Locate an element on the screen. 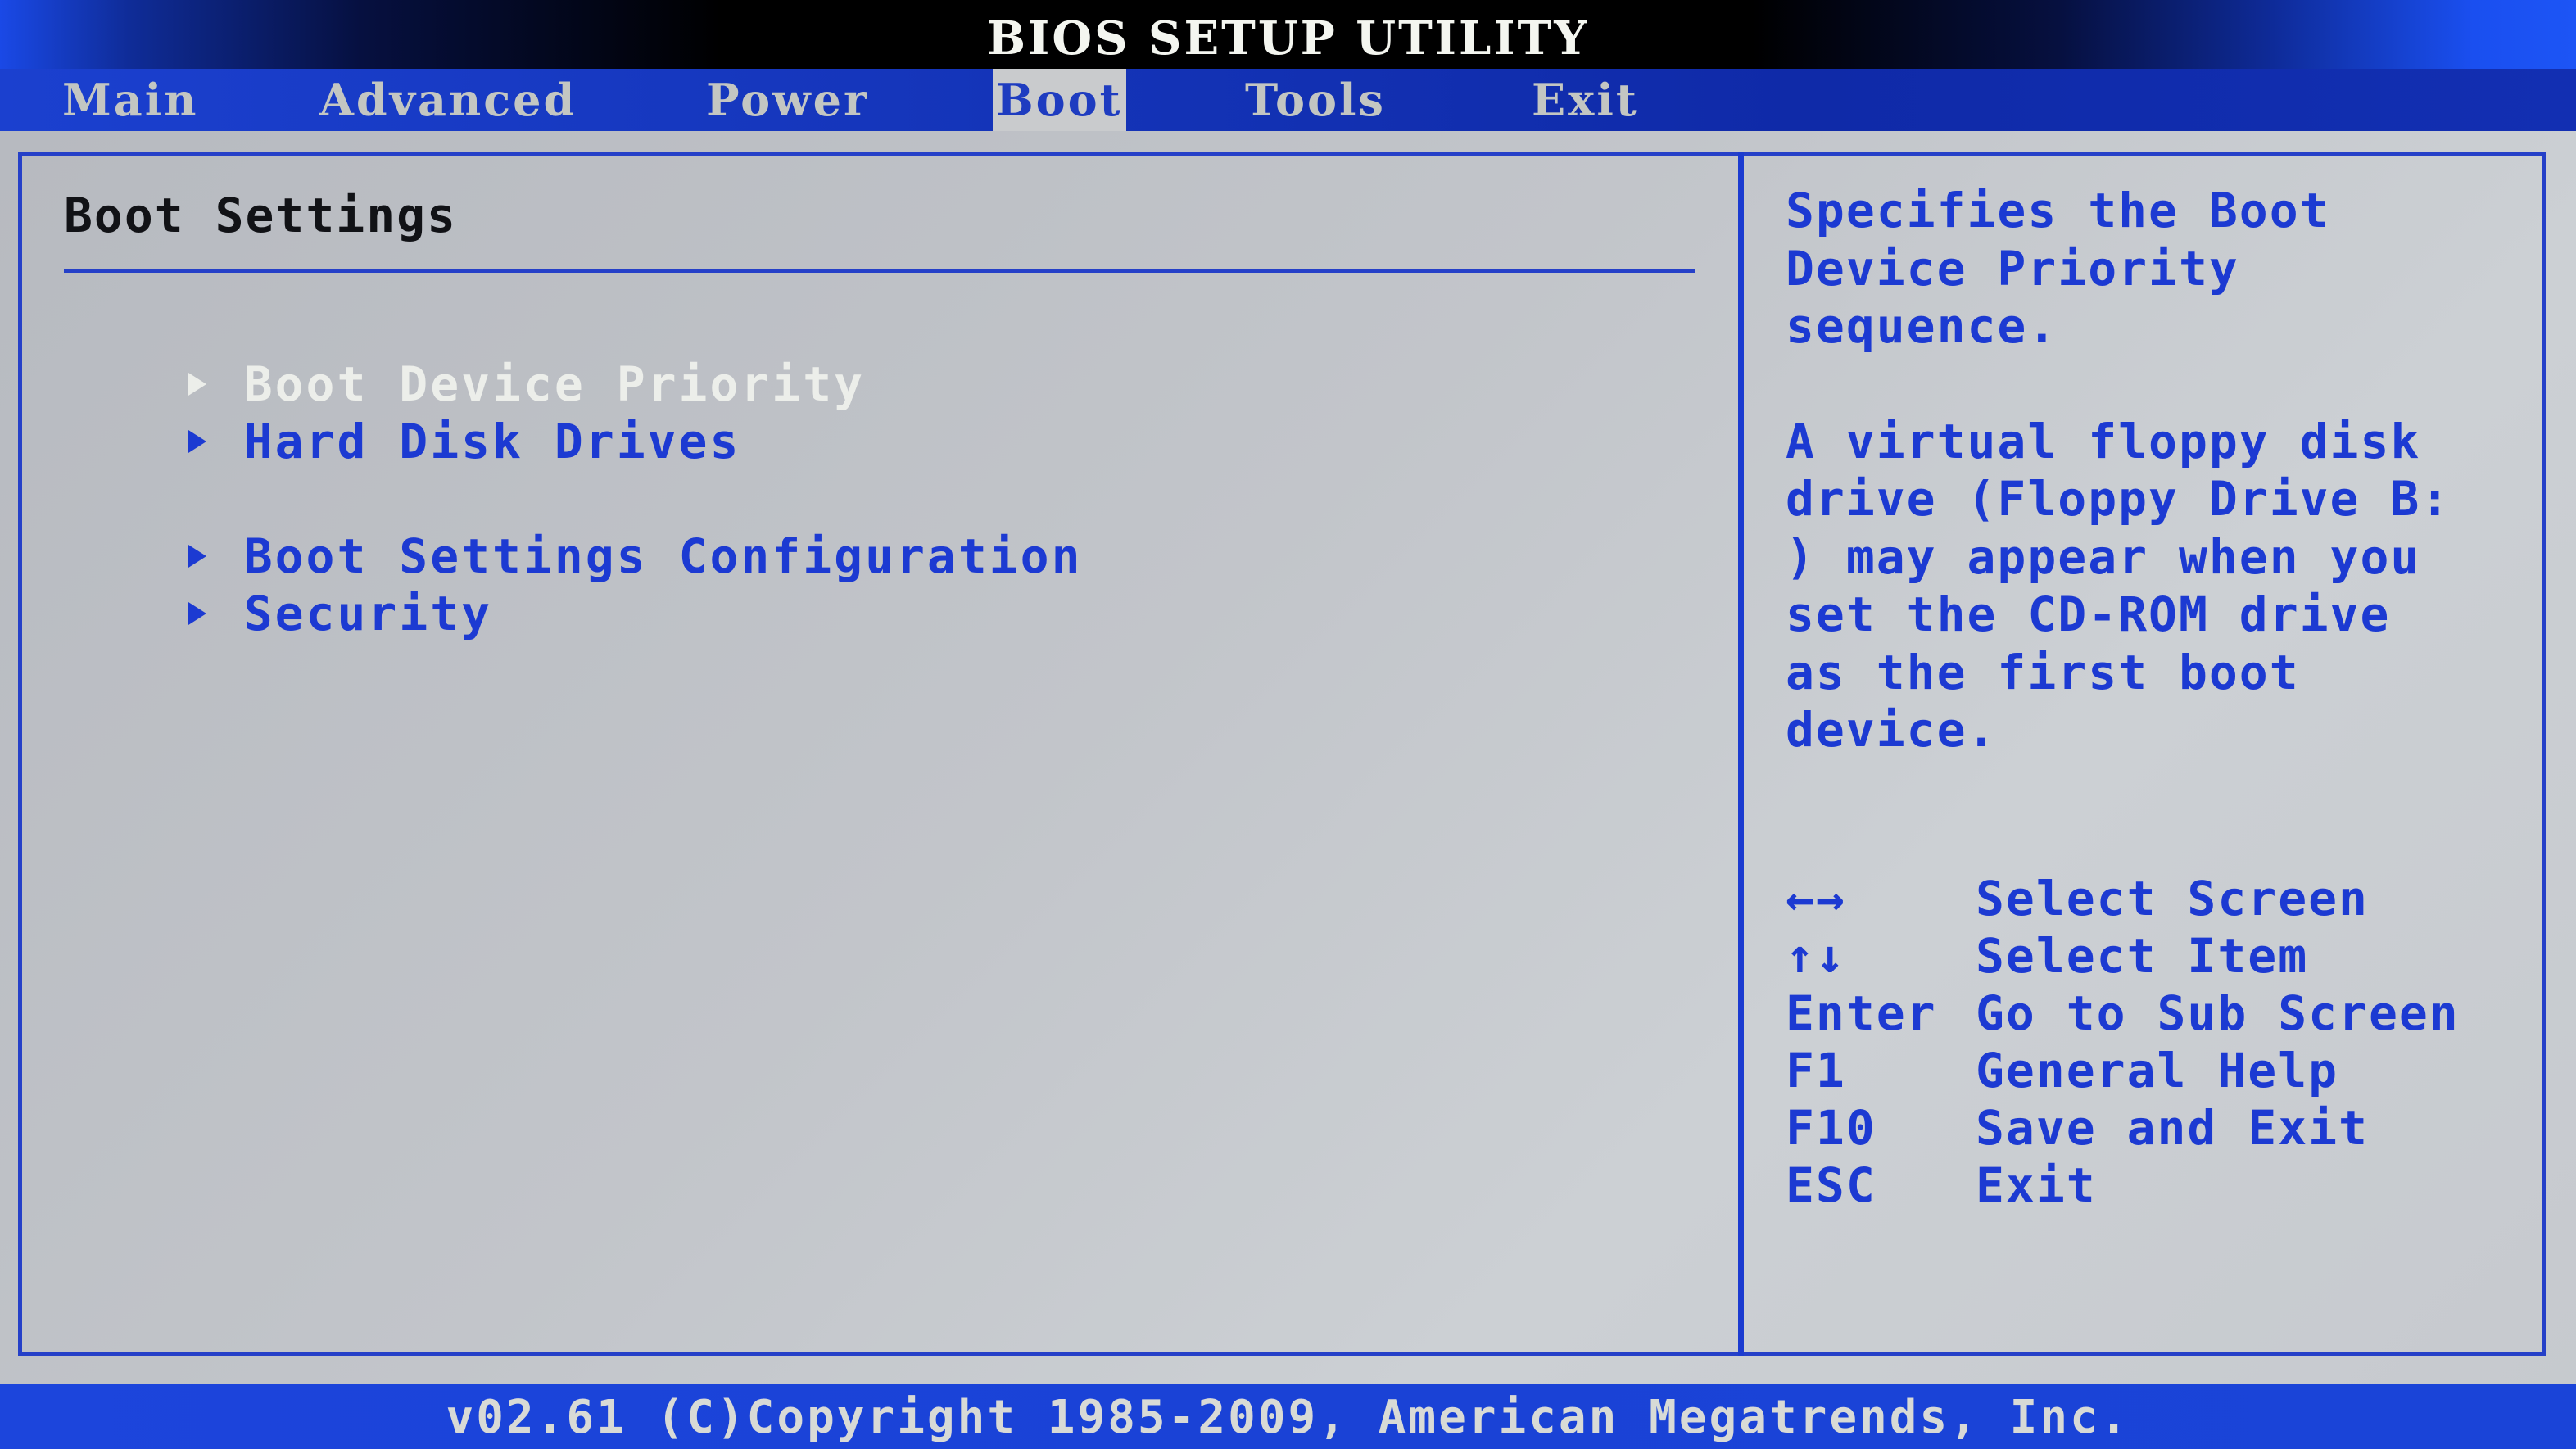 The width and height of the screenshot is (2576, 1449). help-line: Device Priority is located at coordinates (2012, 268).